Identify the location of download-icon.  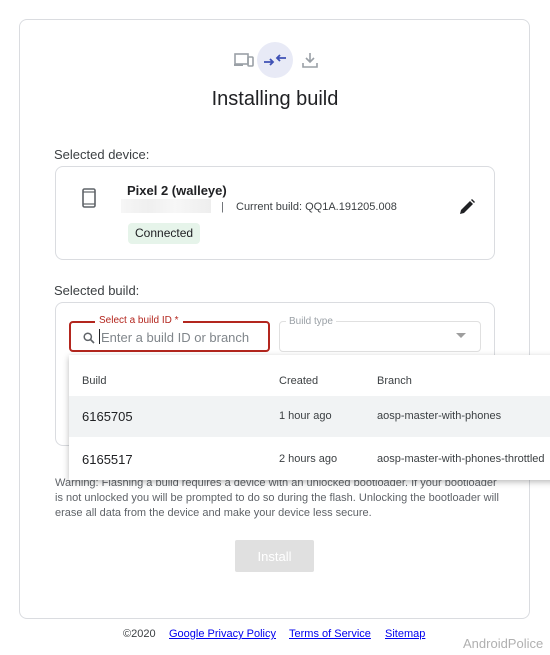
(310, 60).